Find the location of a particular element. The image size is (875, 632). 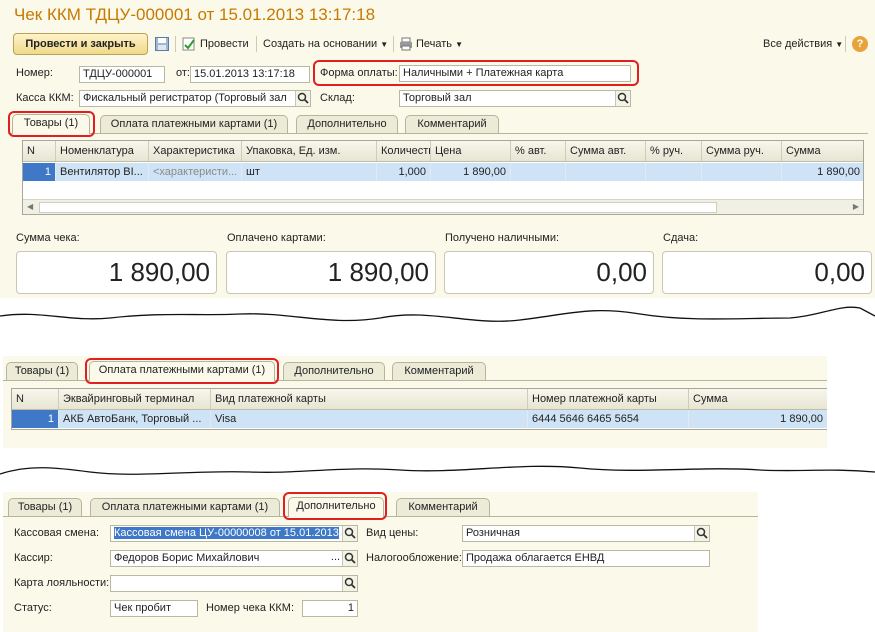

loyalty-card-field is located at coordinates (234, 583).